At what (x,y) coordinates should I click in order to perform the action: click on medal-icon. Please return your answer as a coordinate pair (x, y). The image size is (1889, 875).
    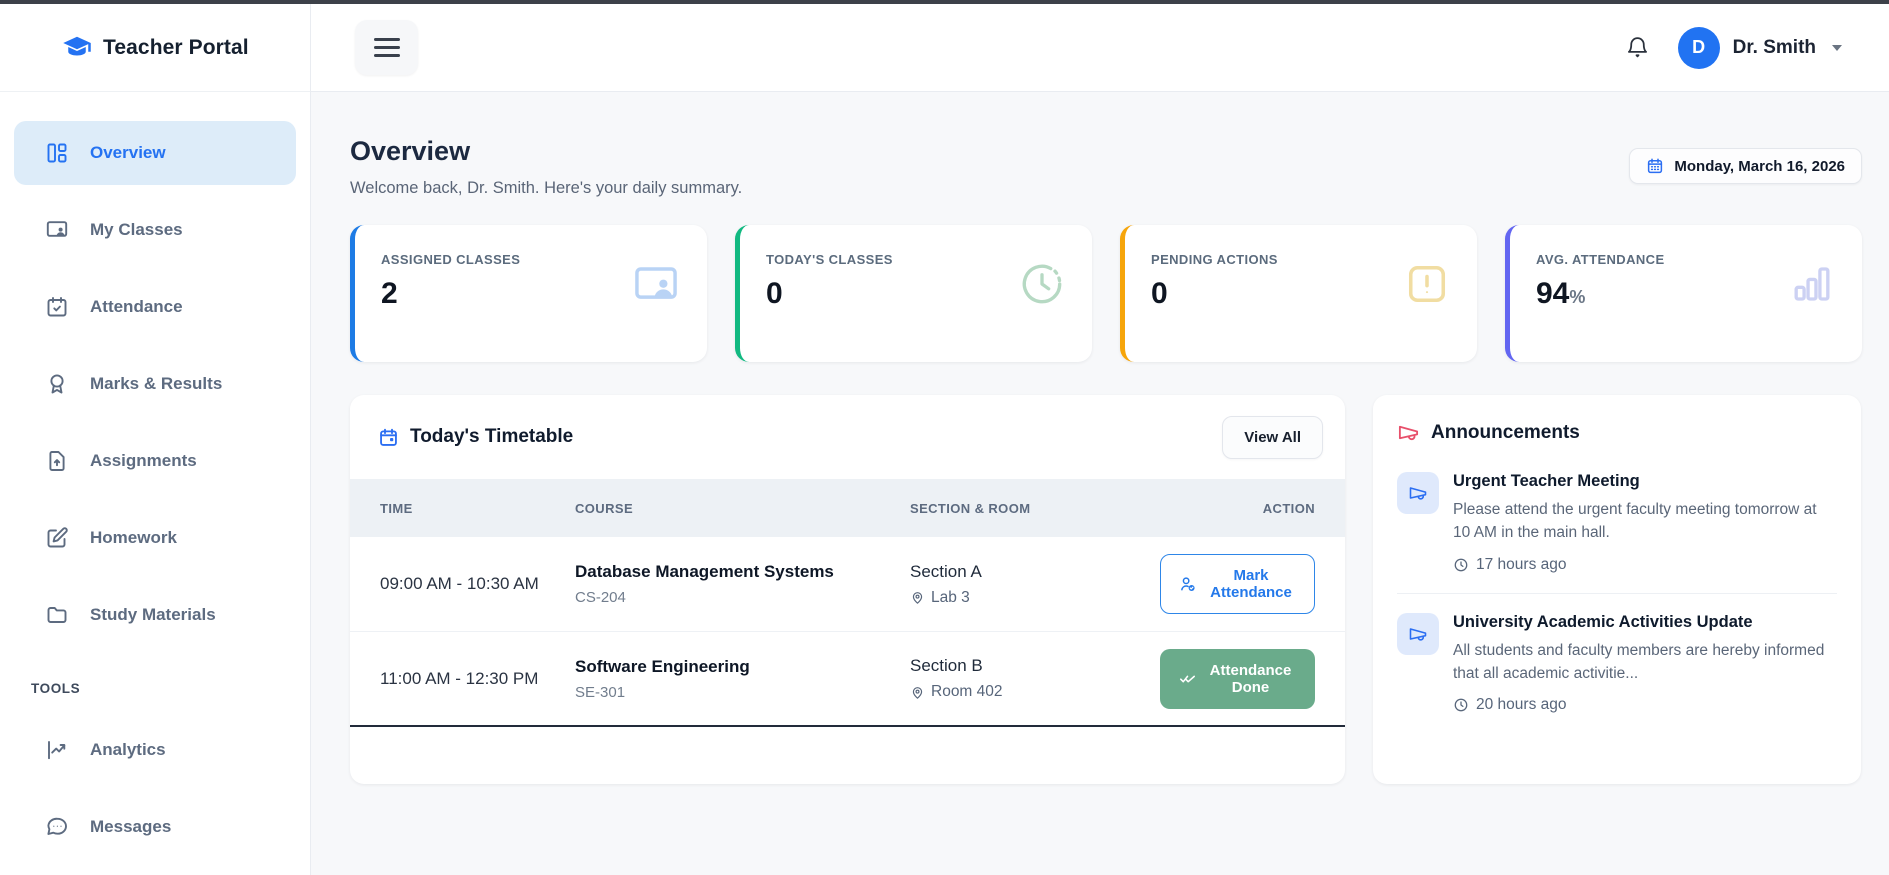
    Looking at the image, I should click on (57, 384).